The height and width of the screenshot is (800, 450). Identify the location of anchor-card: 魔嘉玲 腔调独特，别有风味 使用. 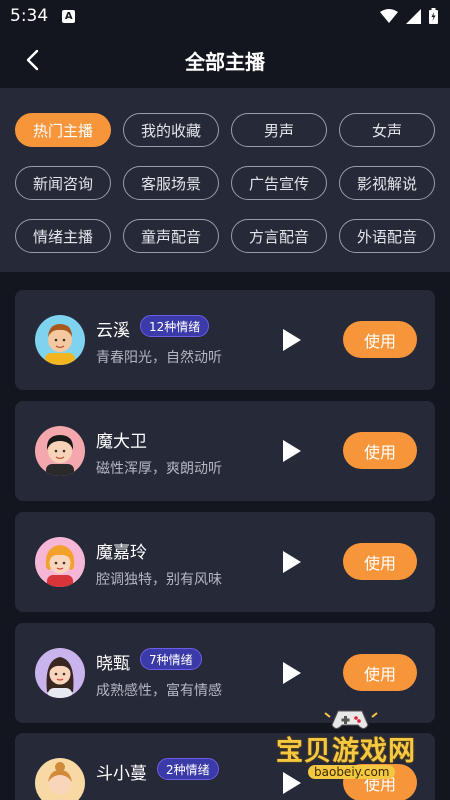
(225, 562).